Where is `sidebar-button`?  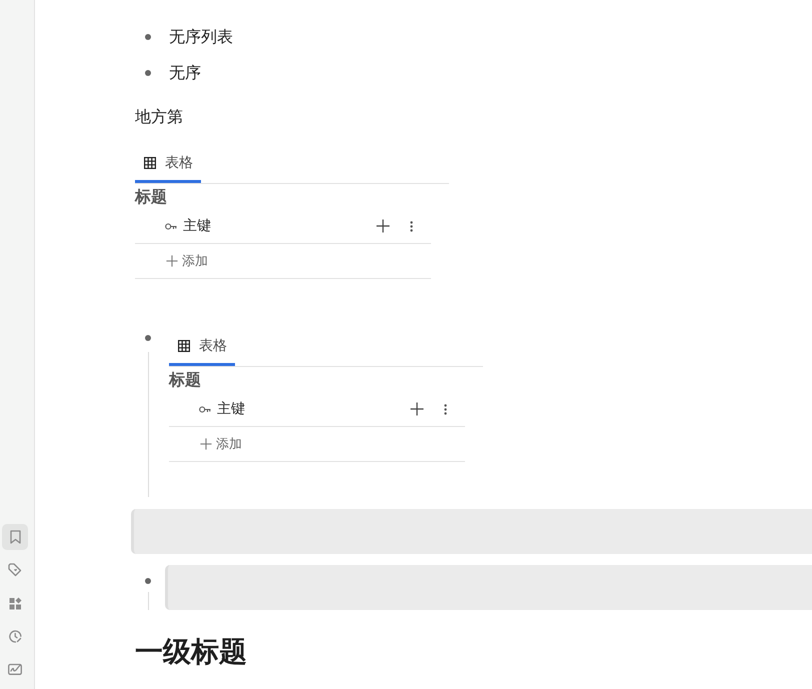
sidebar-button is located at coordinates (15, 537).